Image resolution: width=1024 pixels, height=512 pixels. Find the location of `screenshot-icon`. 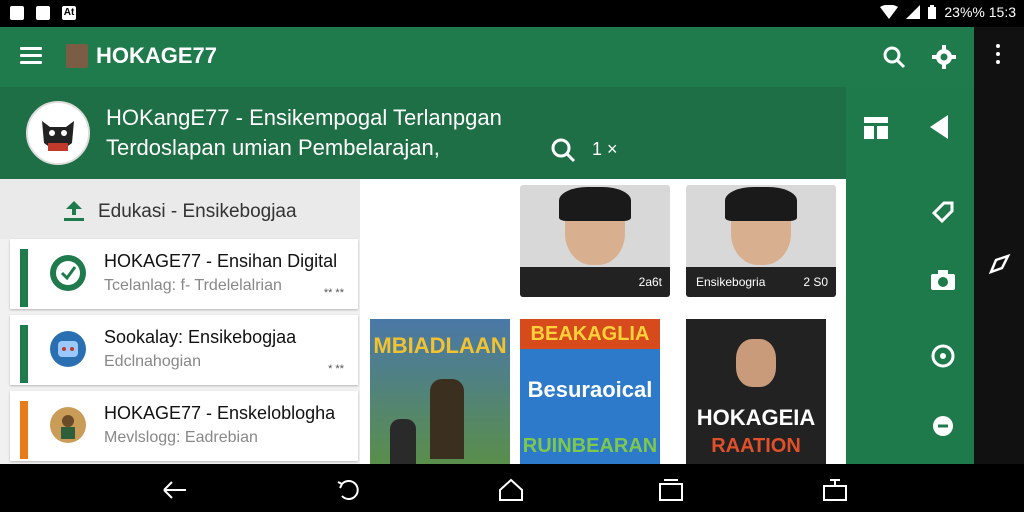

screenshot-icon is located at coordinates (835, 490).